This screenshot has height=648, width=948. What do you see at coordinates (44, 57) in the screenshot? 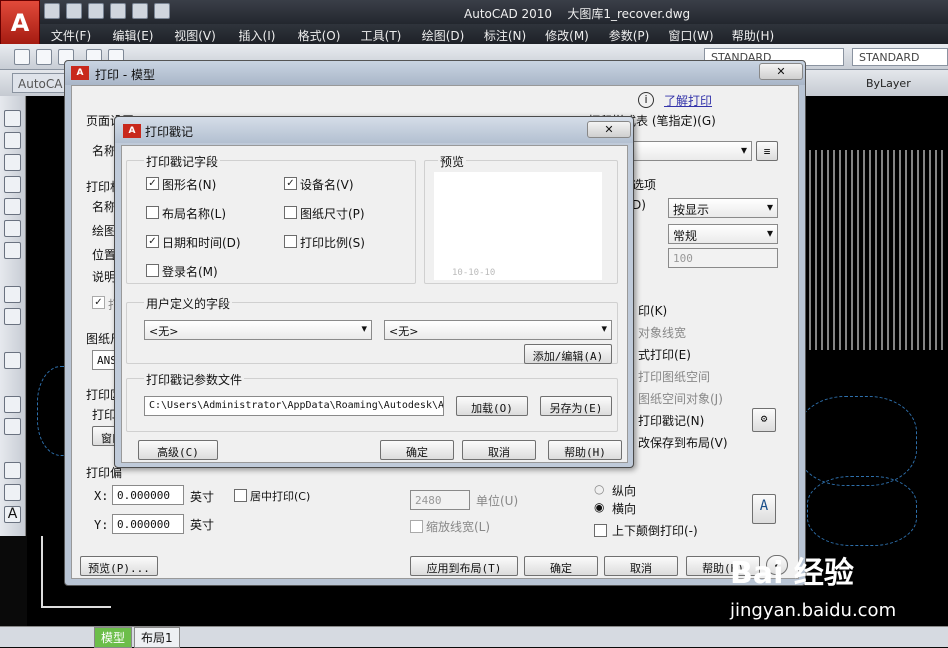
I see `open-icon` at bounding box center [44, 57].